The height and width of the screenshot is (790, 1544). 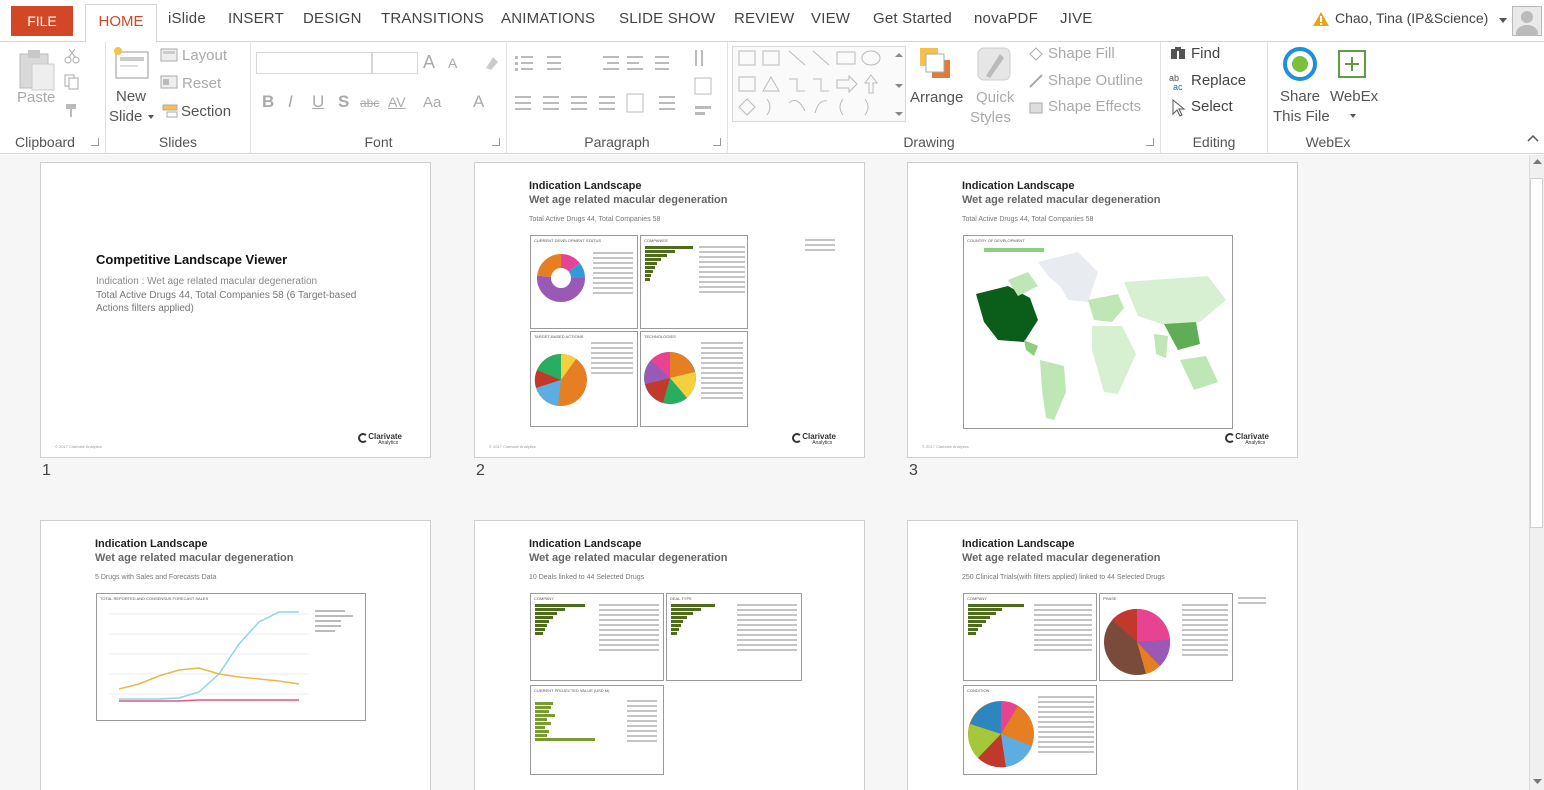 What do you see at coordinates (995, 97) in the screenshot?
I see `quick-styles-button: Quick` at bounding box center [995, 97].